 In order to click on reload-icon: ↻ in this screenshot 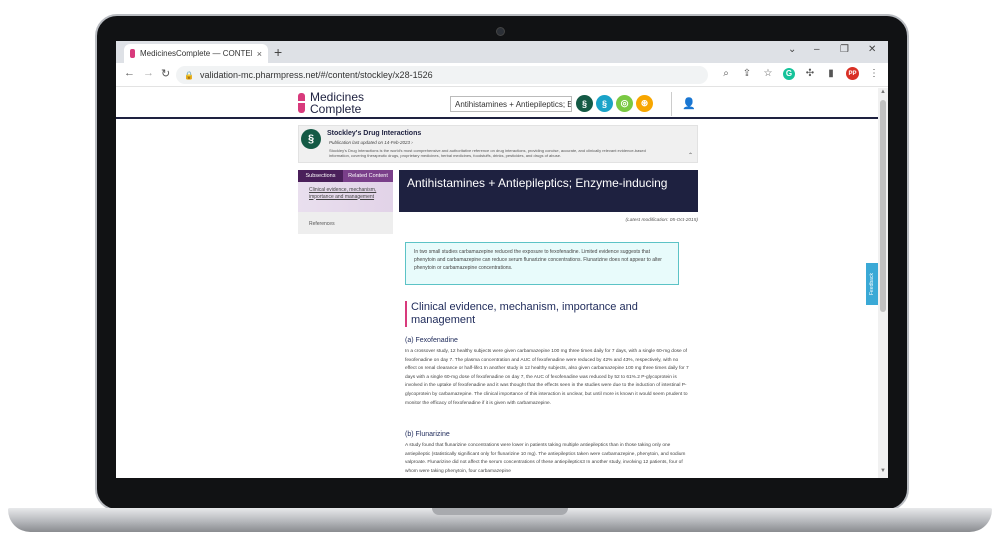, I will do `click(165, 73)`.